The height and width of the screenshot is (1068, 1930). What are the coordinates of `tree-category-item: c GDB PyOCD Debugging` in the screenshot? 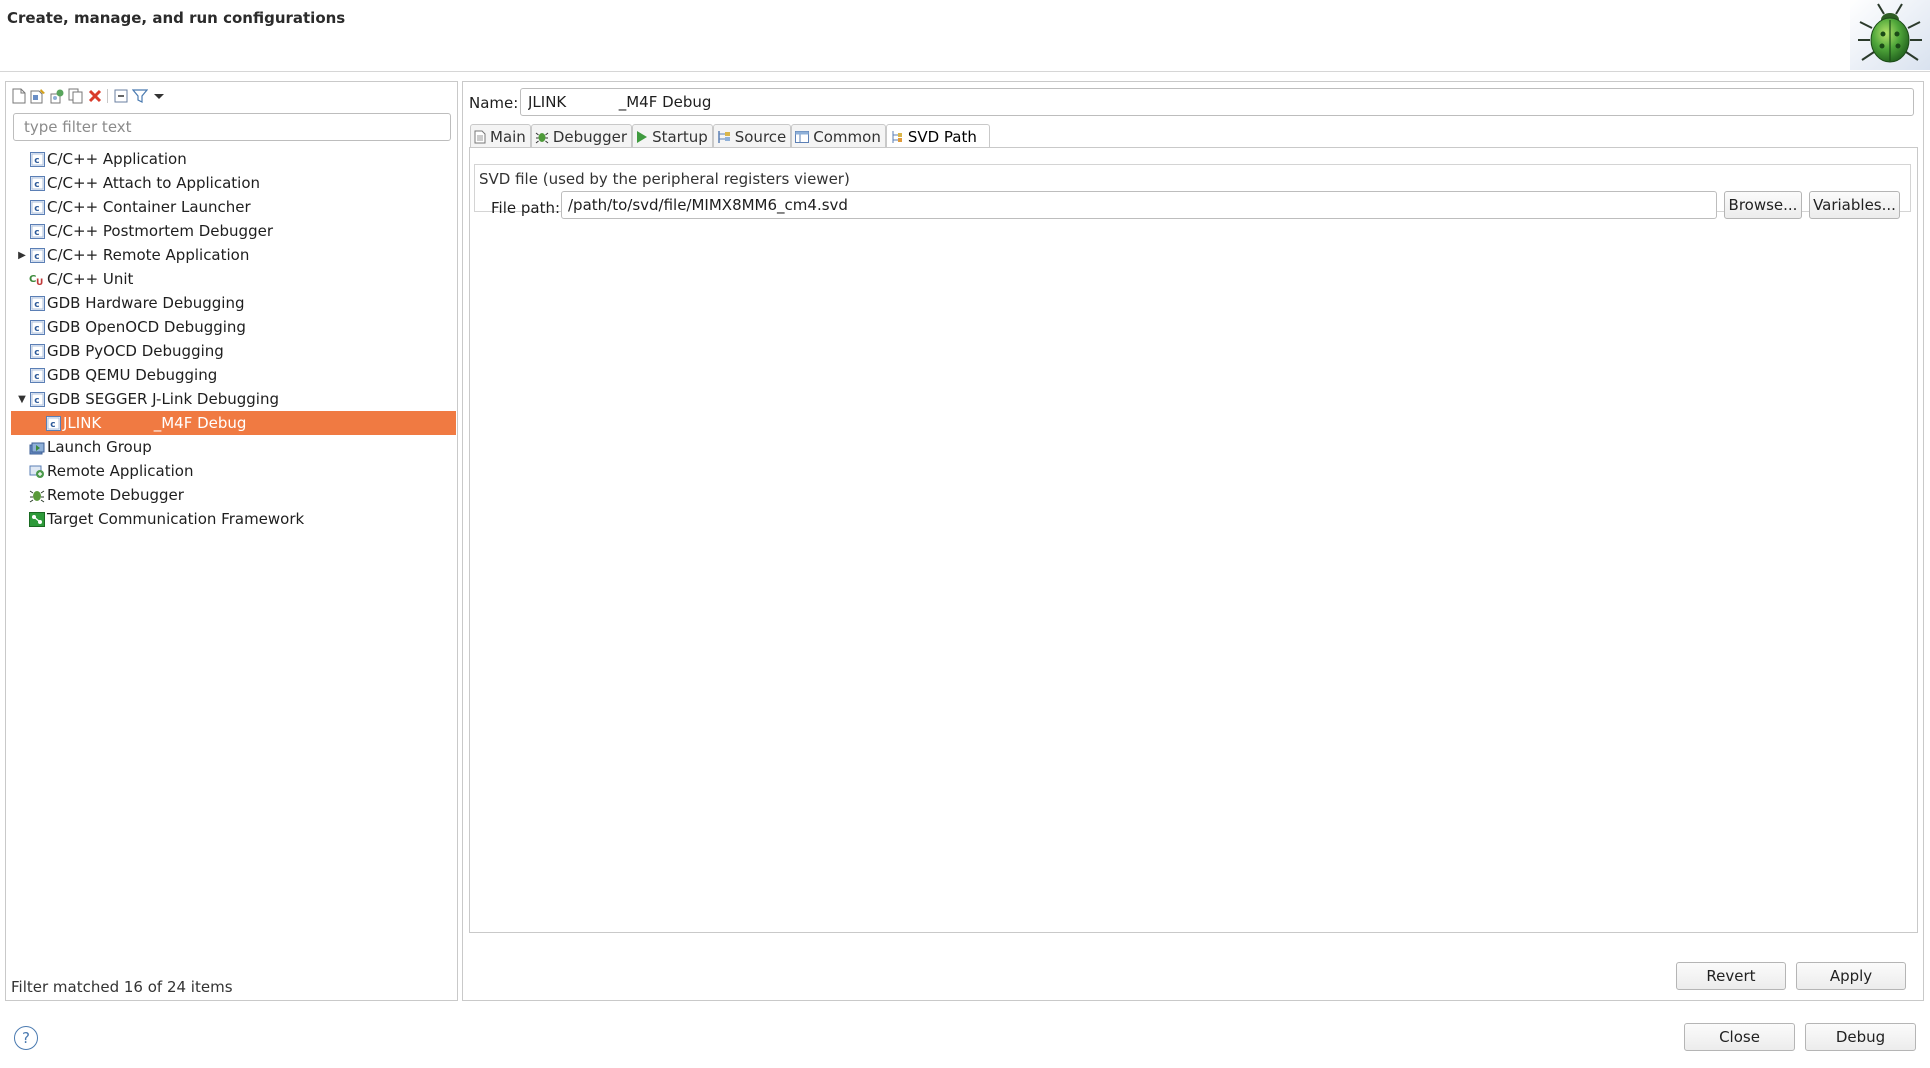 It's located at (233, 351).